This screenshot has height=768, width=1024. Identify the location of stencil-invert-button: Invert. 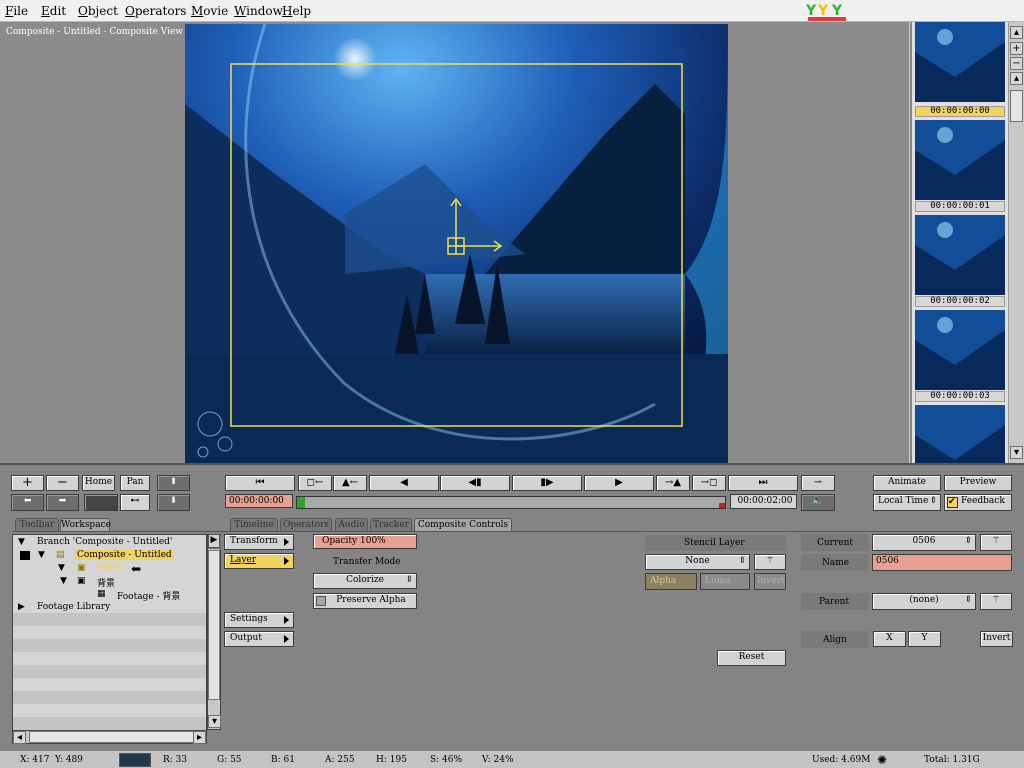
(770, 581).